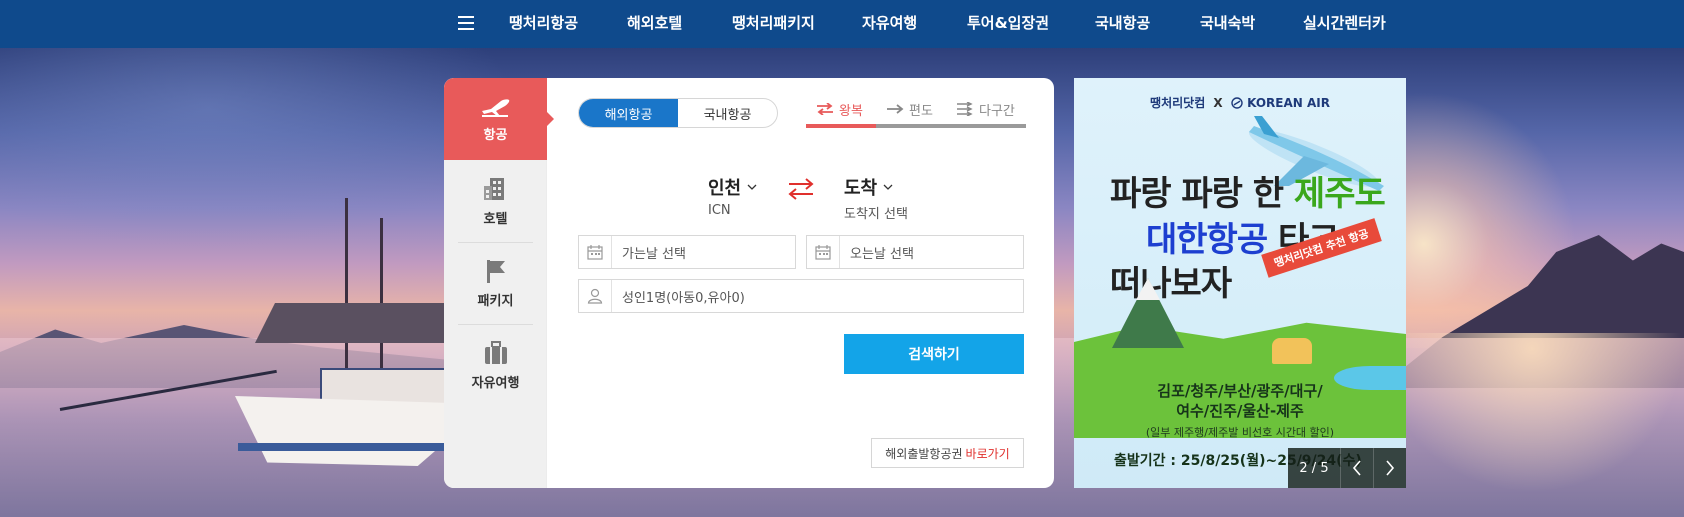 The height and width of the screenshot is (517, 1684). What do you see at coordinates (1237, 103) in the screenshot?
I see `korean-air-logo-icon` at bounding box center [1237, 103].